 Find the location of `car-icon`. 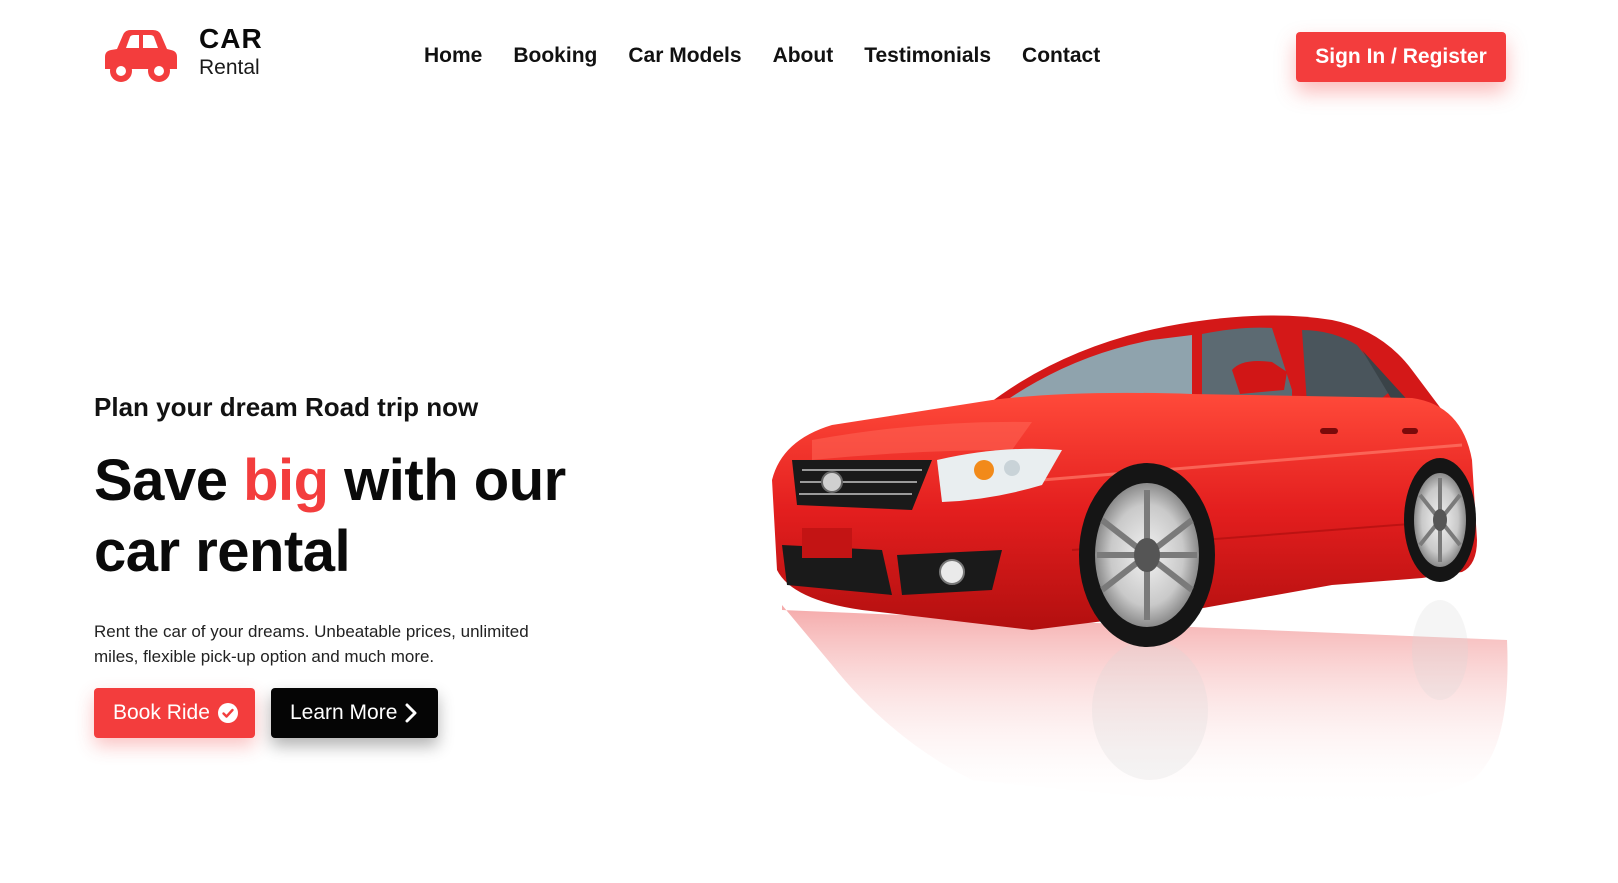

car-icon is located at coordinates (141, 56).